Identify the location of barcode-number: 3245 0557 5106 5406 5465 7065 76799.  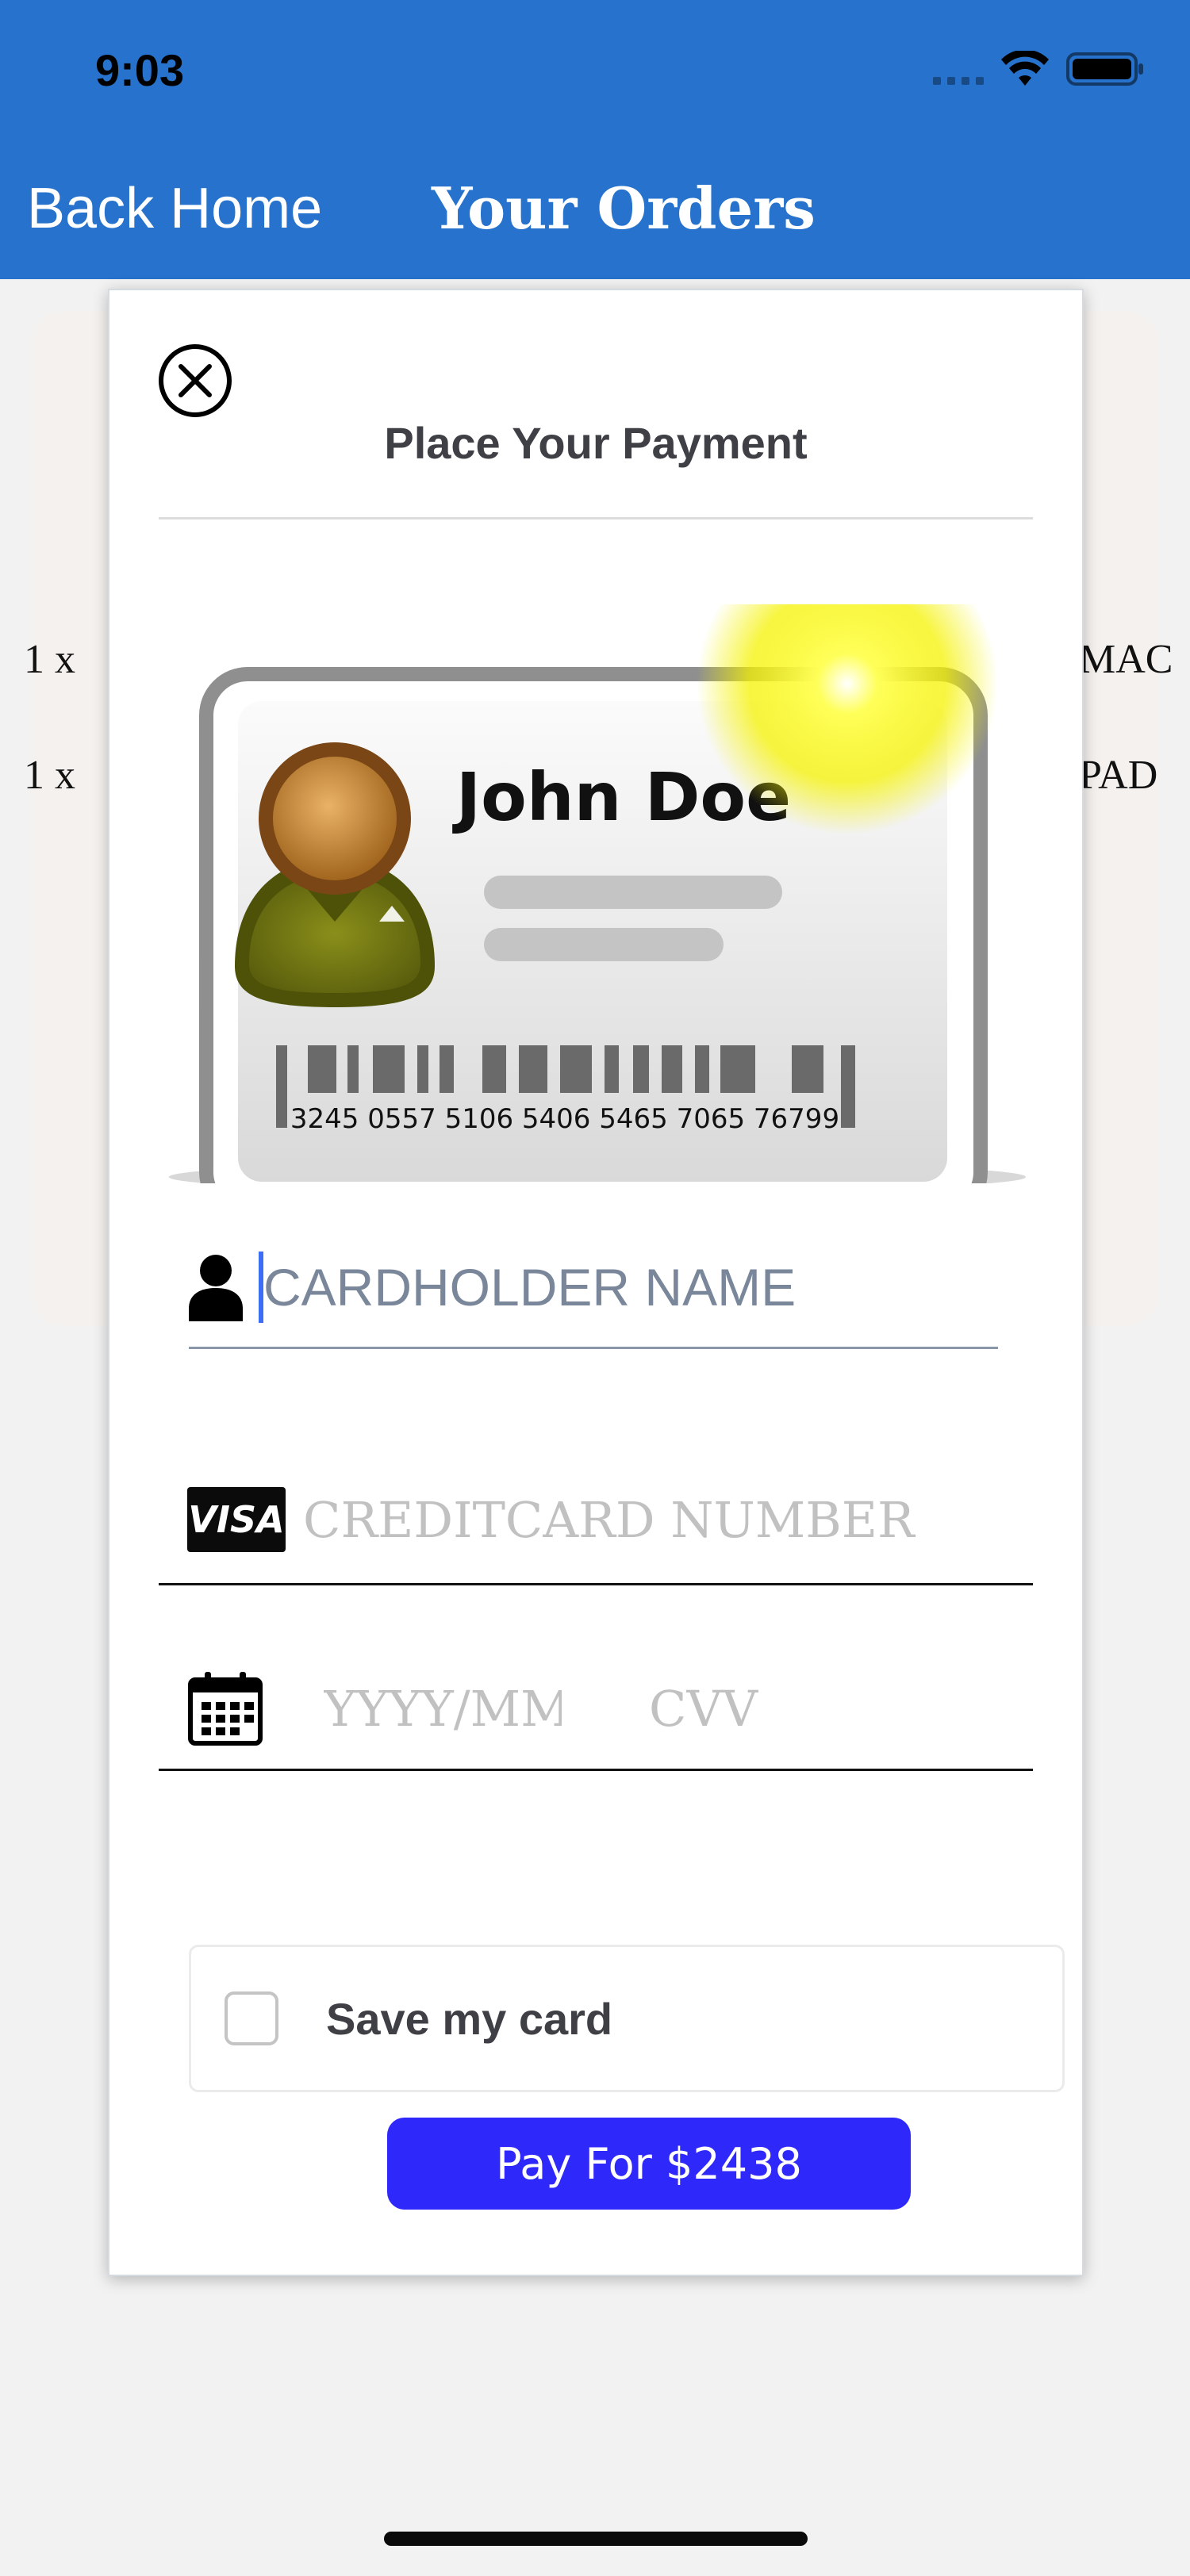
(564, 1119).